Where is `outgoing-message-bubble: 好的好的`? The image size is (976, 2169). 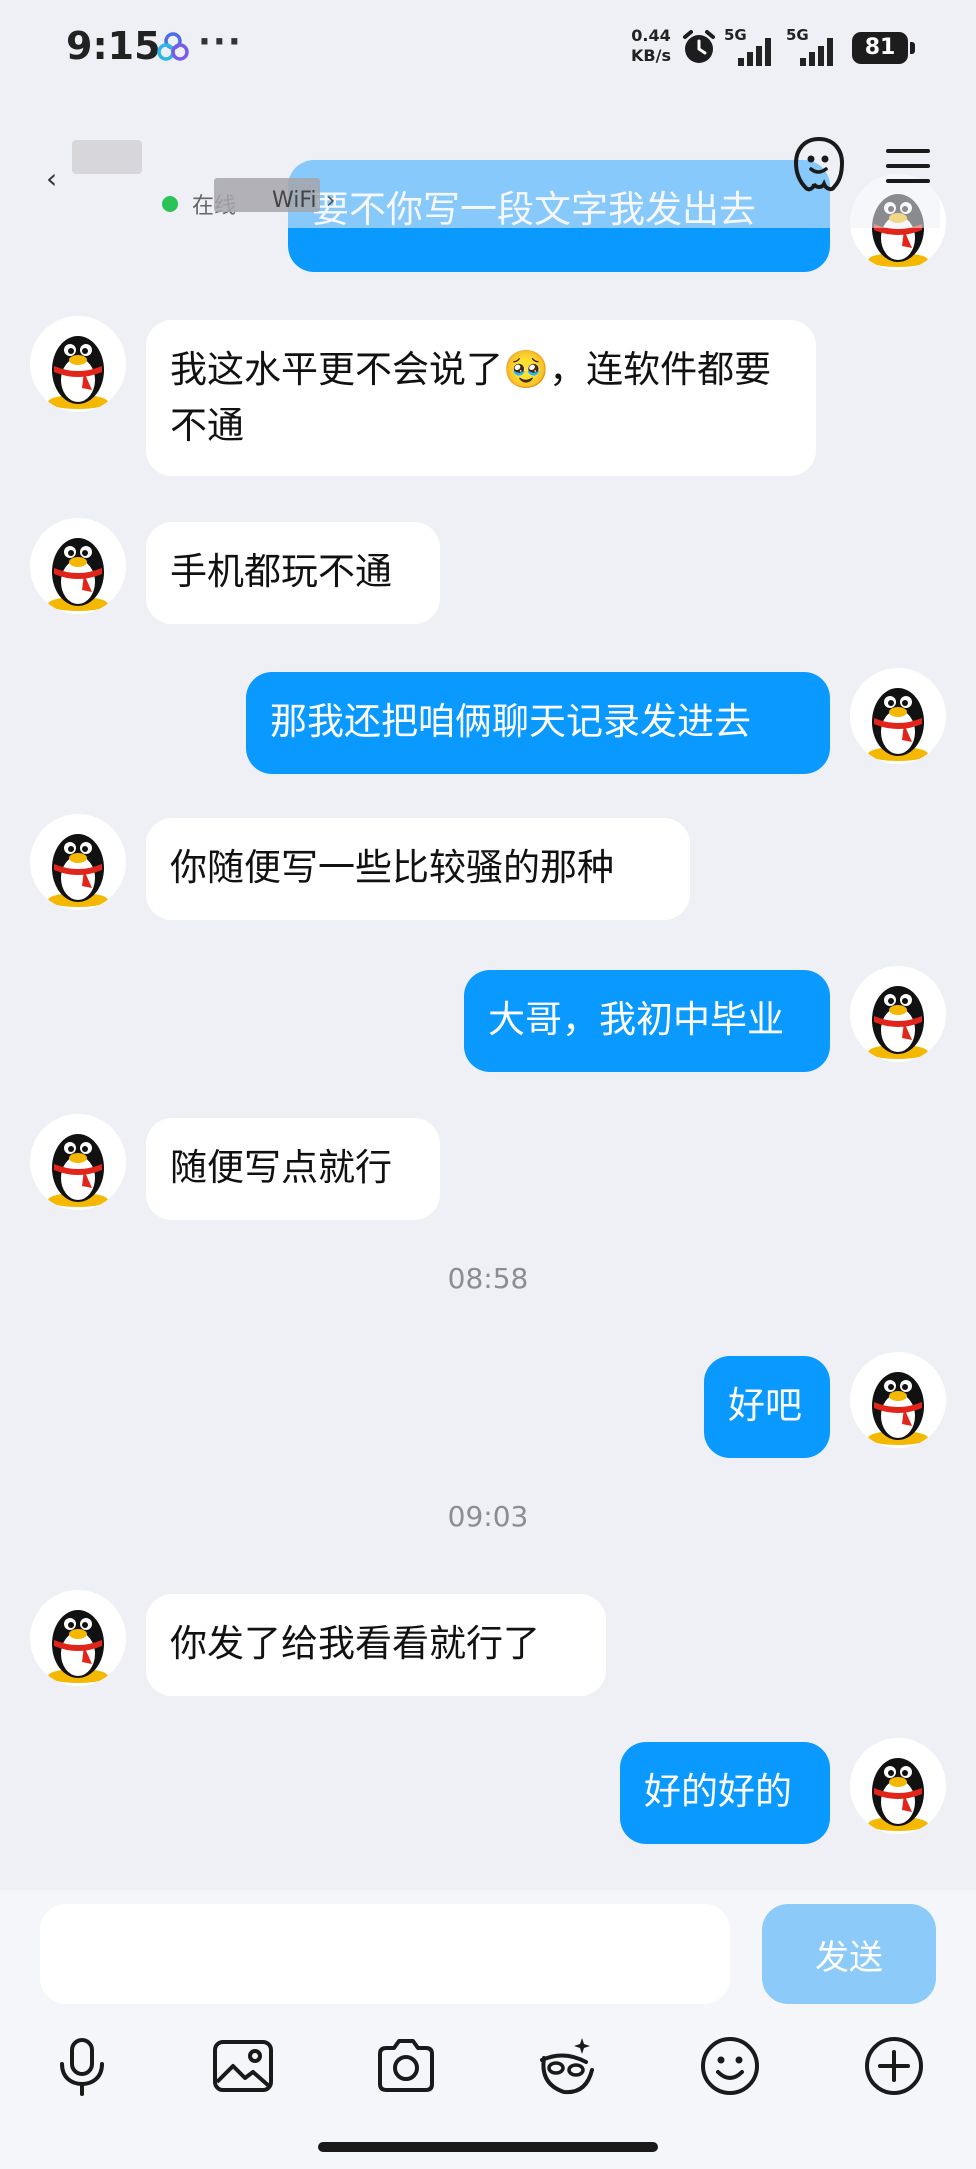 outgoing-message-bubble: 好的好的 is located at coordinates (725, 1793).